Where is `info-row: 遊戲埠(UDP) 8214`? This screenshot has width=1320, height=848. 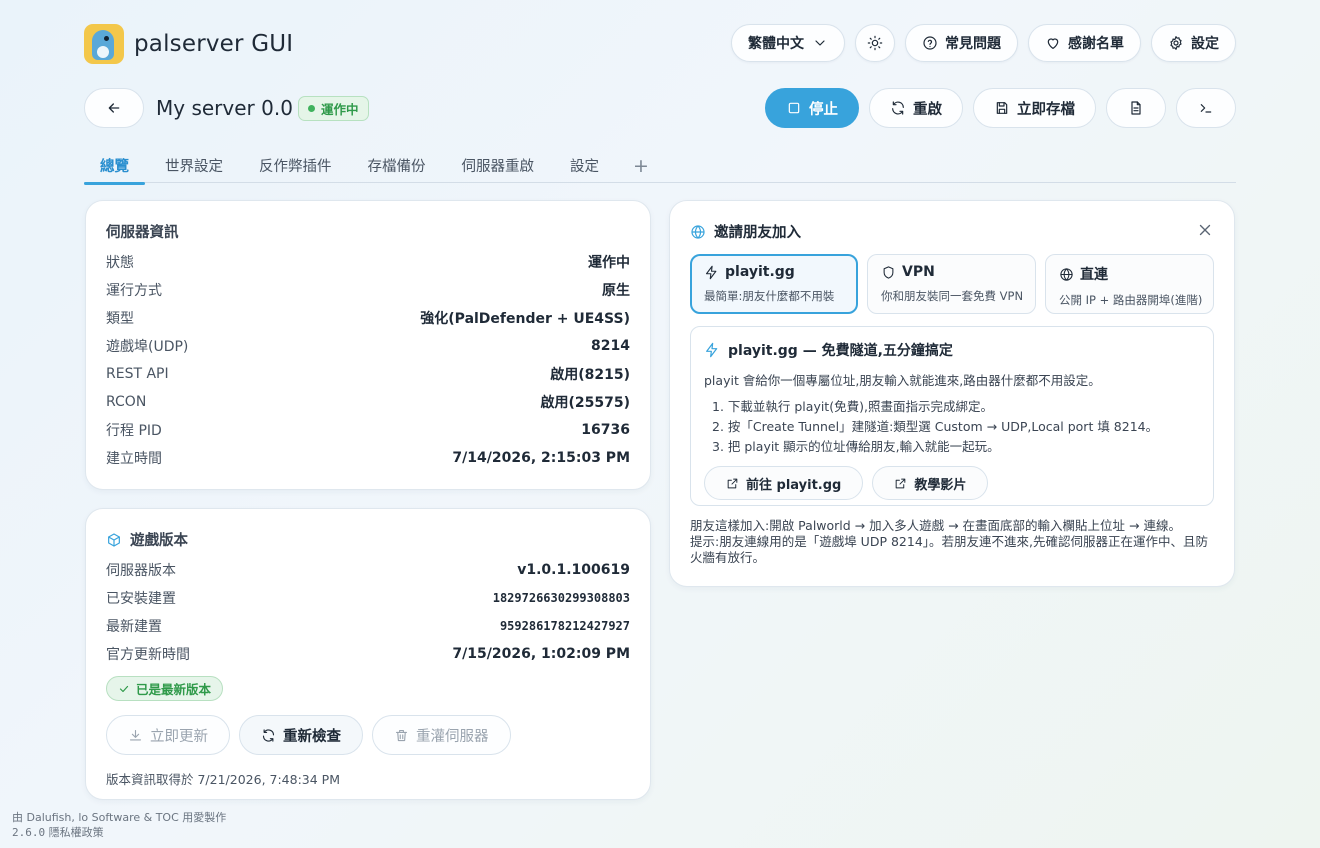 info-row: 遊戲埠(UDP) 8214 is located at coordinates (368, 346).